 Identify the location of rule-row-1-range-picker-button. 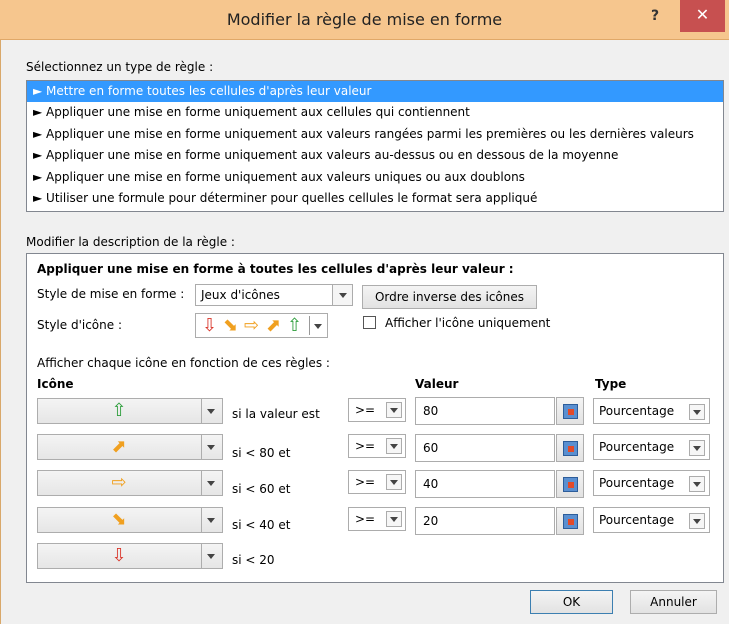
(570, 411).